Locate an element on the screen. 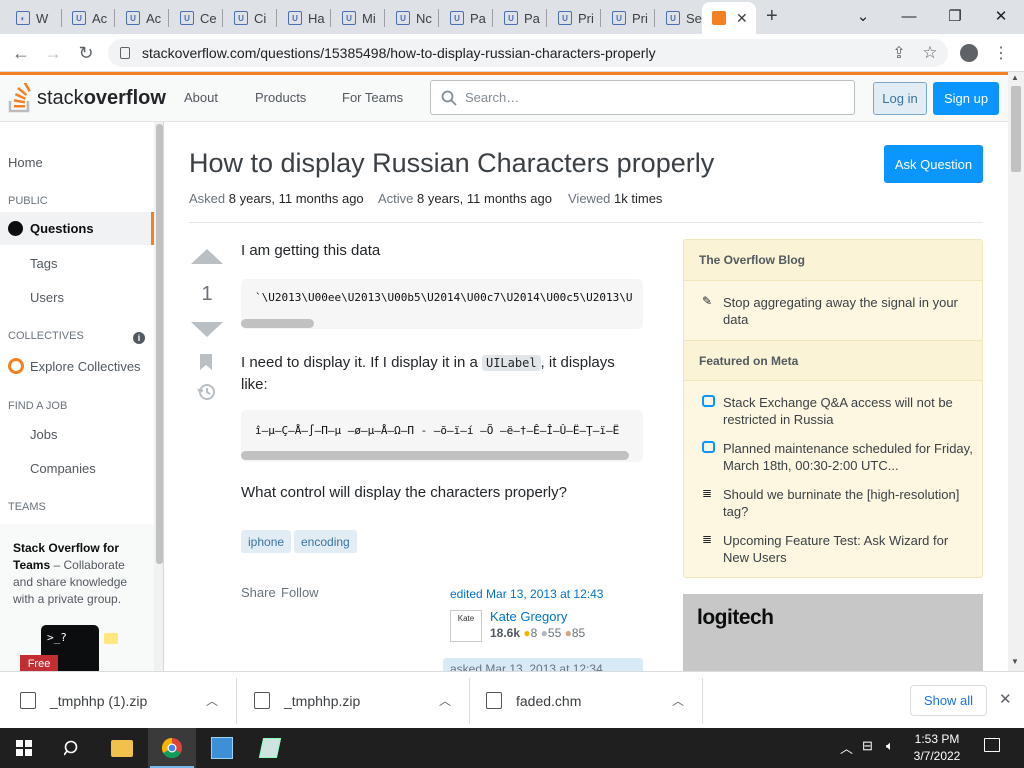 This screenshot has width=1024, height=768. info-icon: i is located at coordinates (139, 338).